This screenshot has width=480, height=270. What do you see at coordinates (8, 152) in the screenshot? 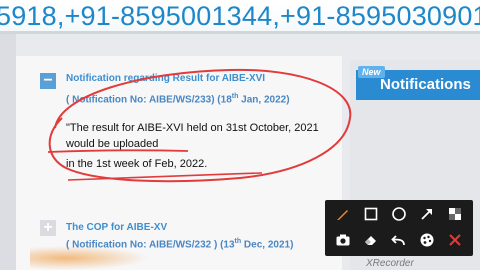
I see `left-gutter` at bounding box center [8, 152].